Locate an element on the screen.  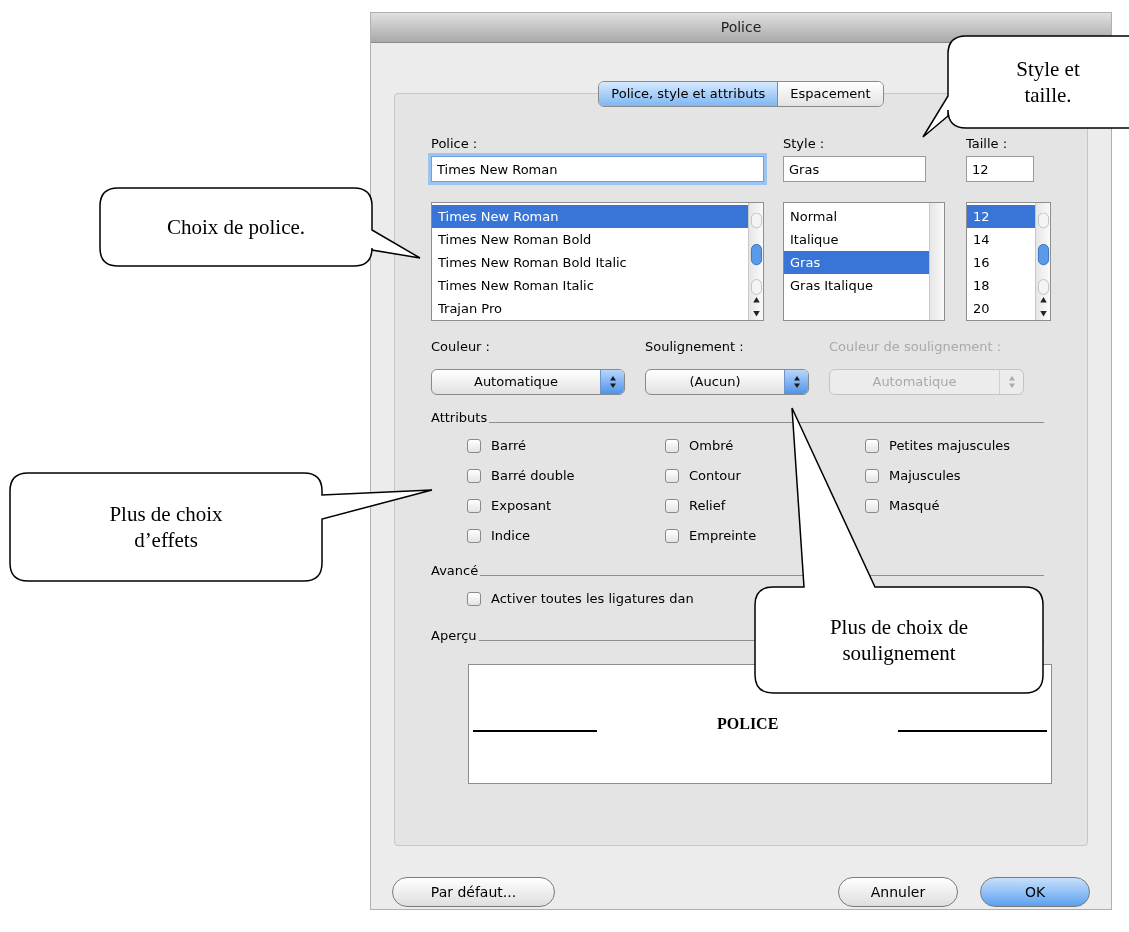
tab: Police, style et attributs is located at coordinates (688, 94).